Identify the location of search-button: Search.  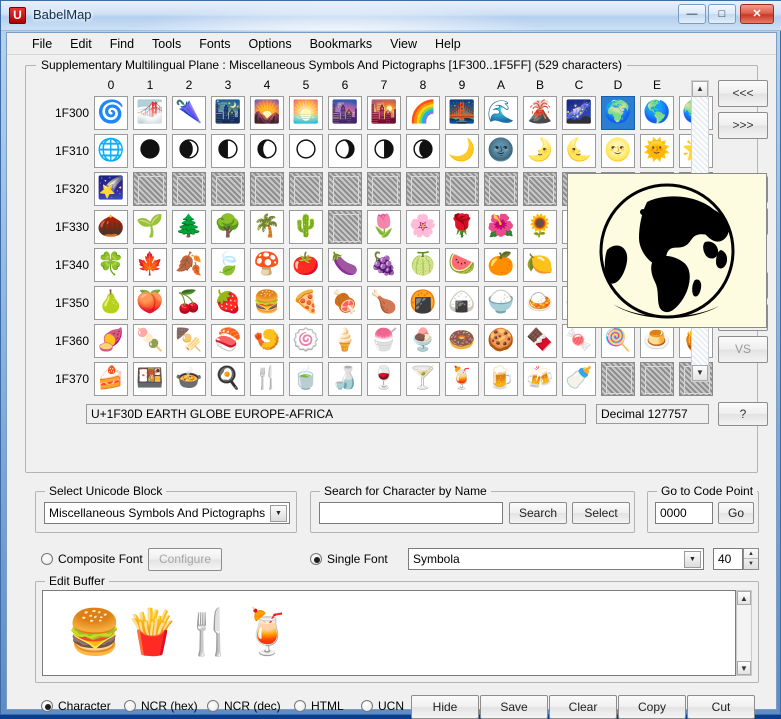
(538, 513).